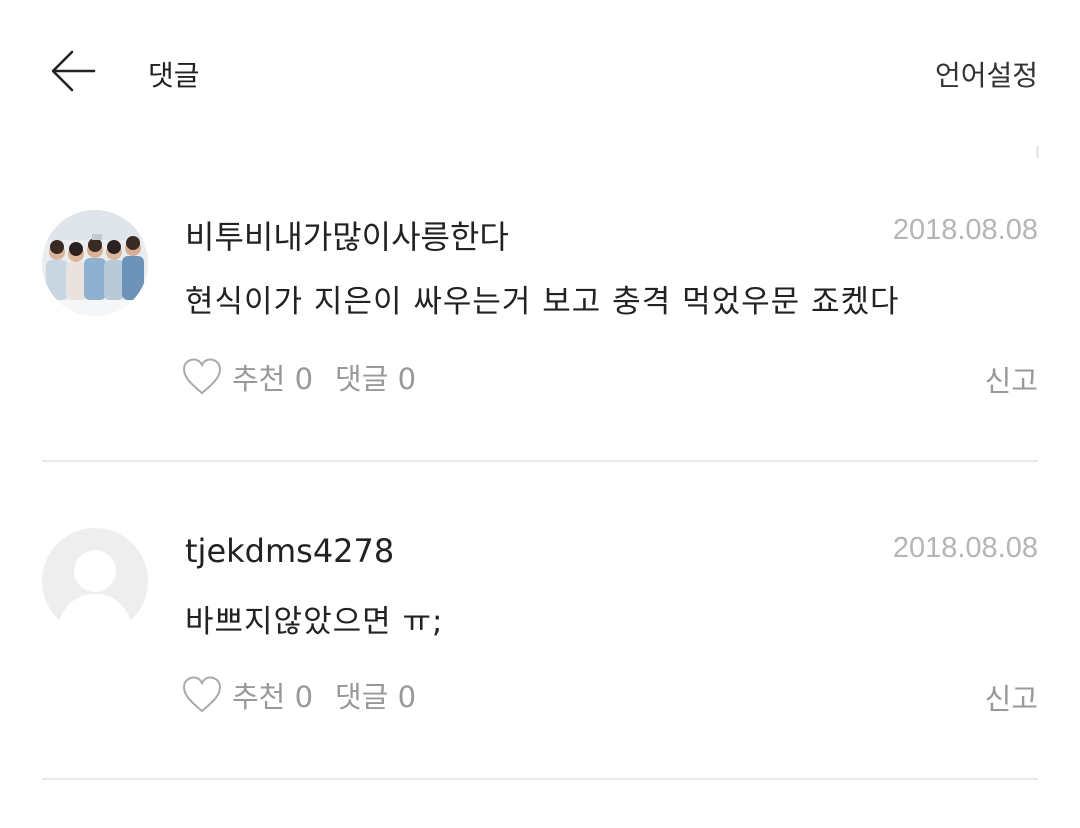 The image size is (1080, 828). Describe the element at coordinates (174, 75) in the screenshot. I see `page-title: 댓글` at that location.